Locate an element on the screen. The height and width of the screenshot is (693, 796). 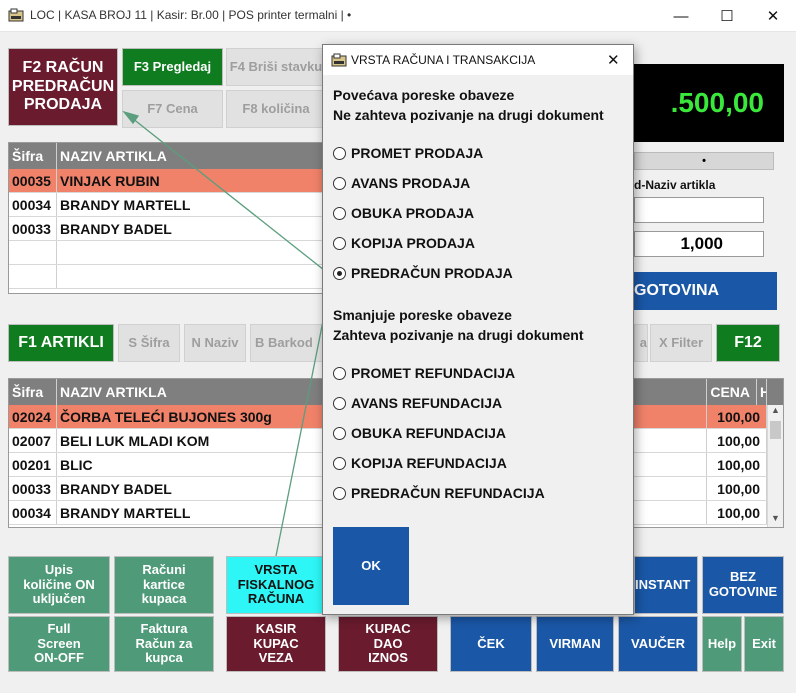
receipt-grid-header: Šifra NAZIV ARTIKLA is located at coordinates (166, 156).